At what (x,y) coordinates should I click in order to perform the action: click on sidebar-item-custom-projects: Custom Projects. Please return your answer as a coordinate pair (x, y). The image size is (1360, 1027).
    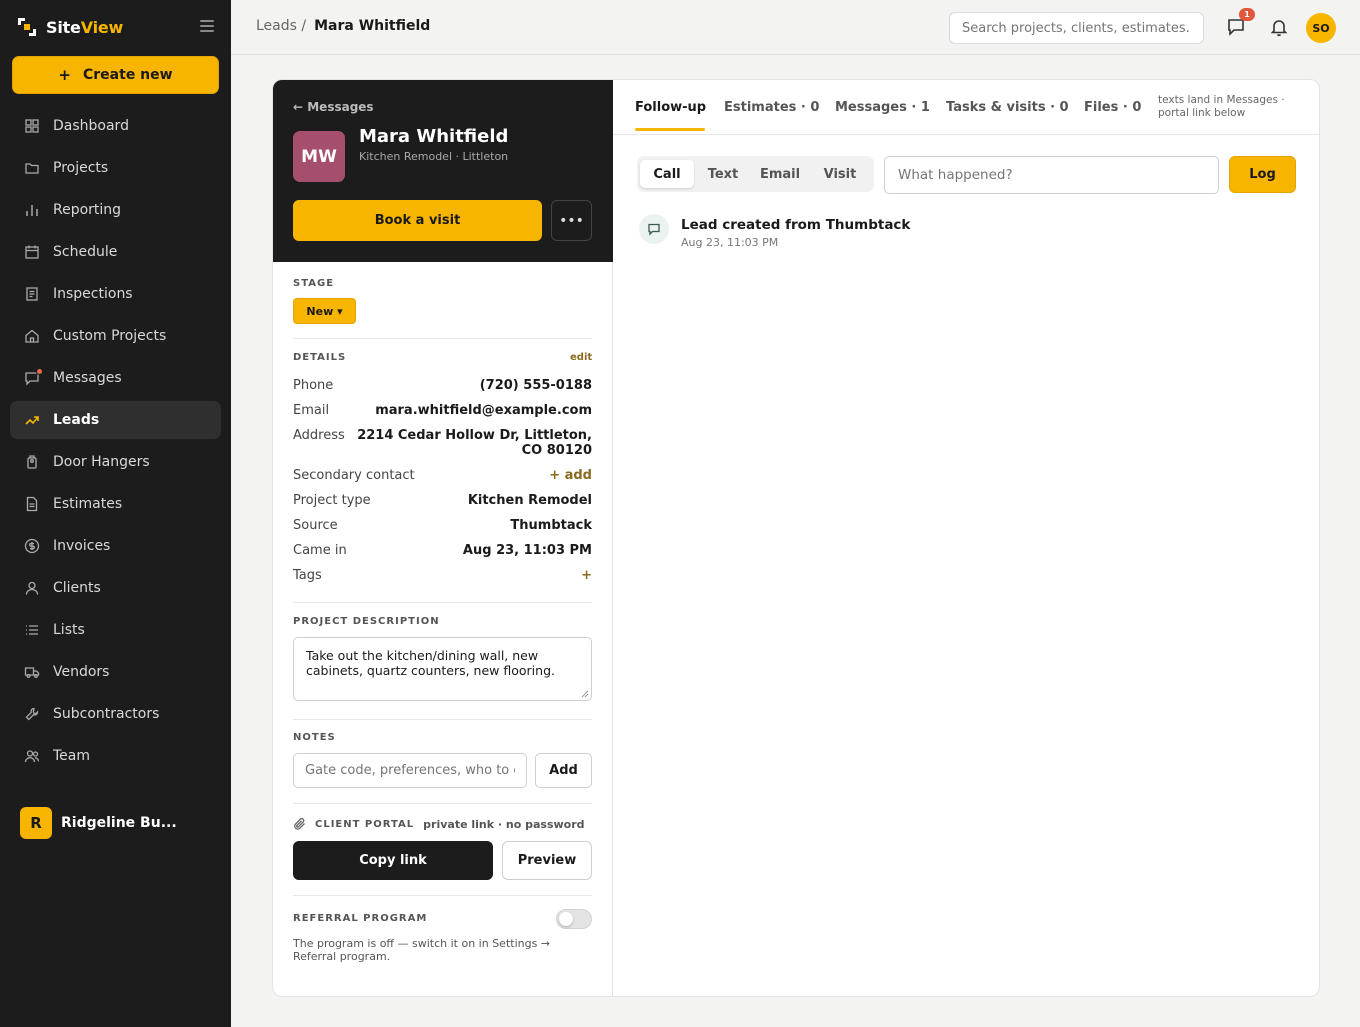
    Looking at the image, I should click on (115, 336).